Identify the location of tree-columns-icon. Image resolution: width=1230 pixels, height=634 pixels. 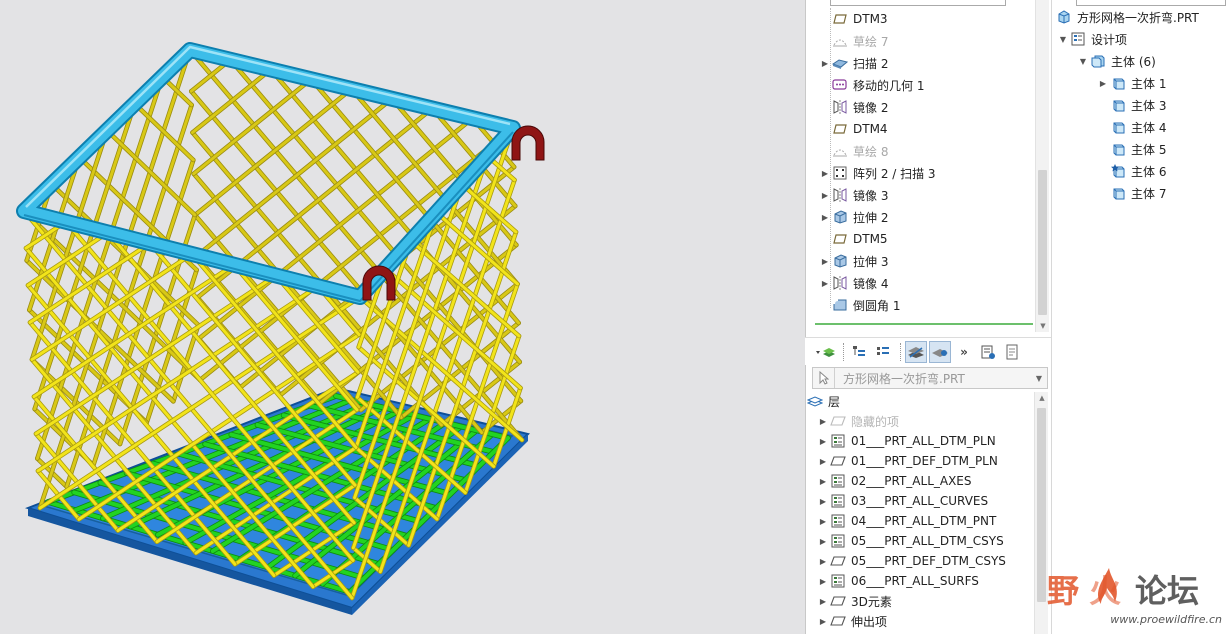
(883, 352).